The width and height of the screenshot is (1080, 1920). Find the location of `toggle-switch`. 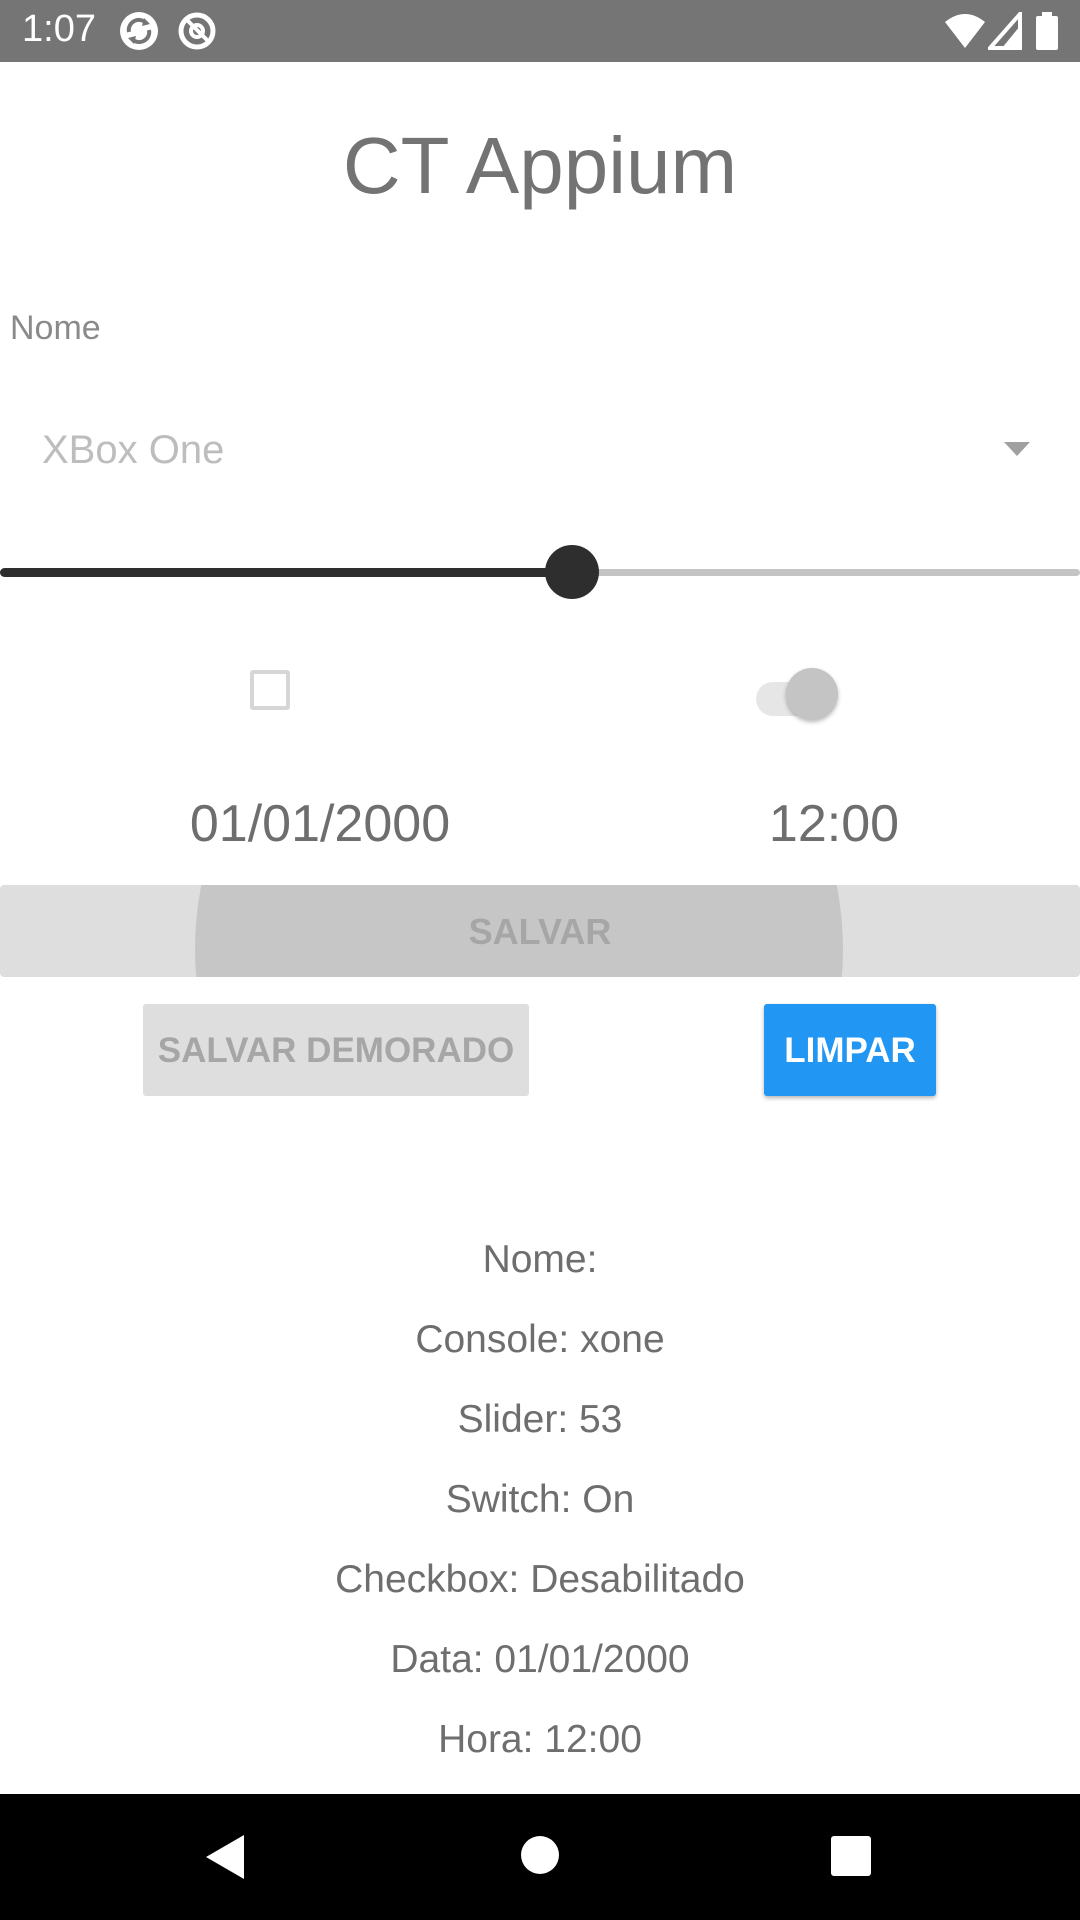

toggle-switch is located at coordinates (797, 694).